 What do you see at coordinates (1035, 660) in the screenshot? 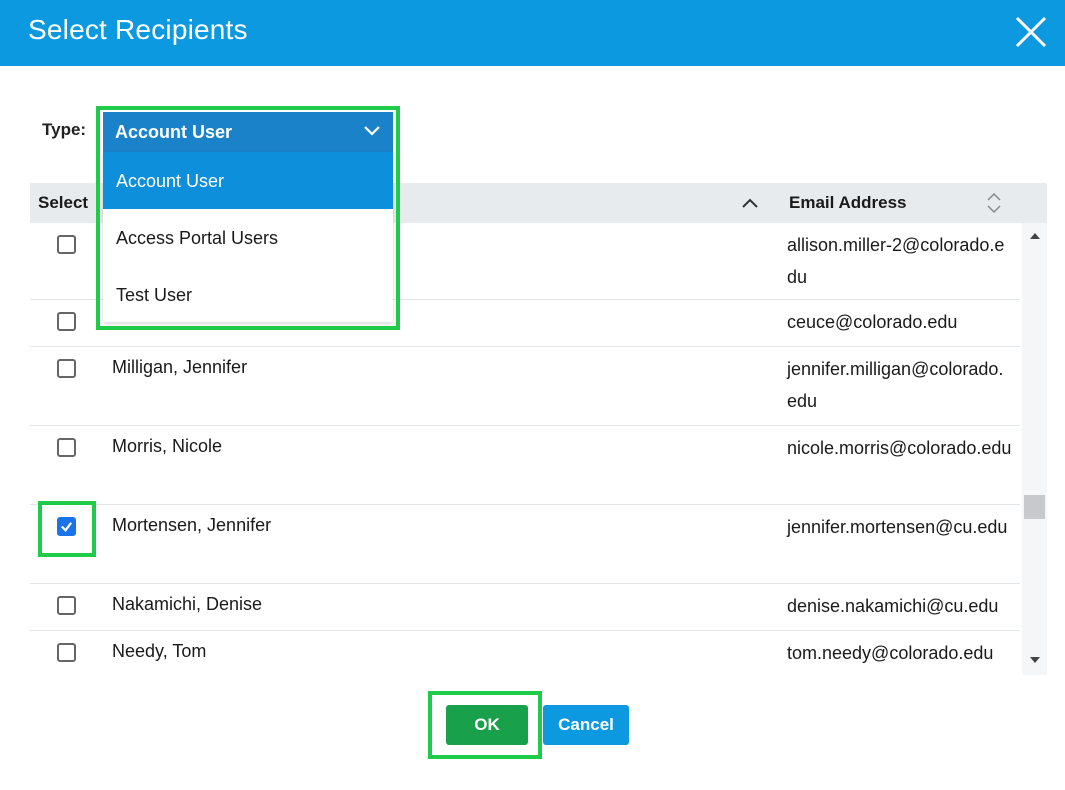
I see `scroll-down-icon` at bounding box center [1035, 660].